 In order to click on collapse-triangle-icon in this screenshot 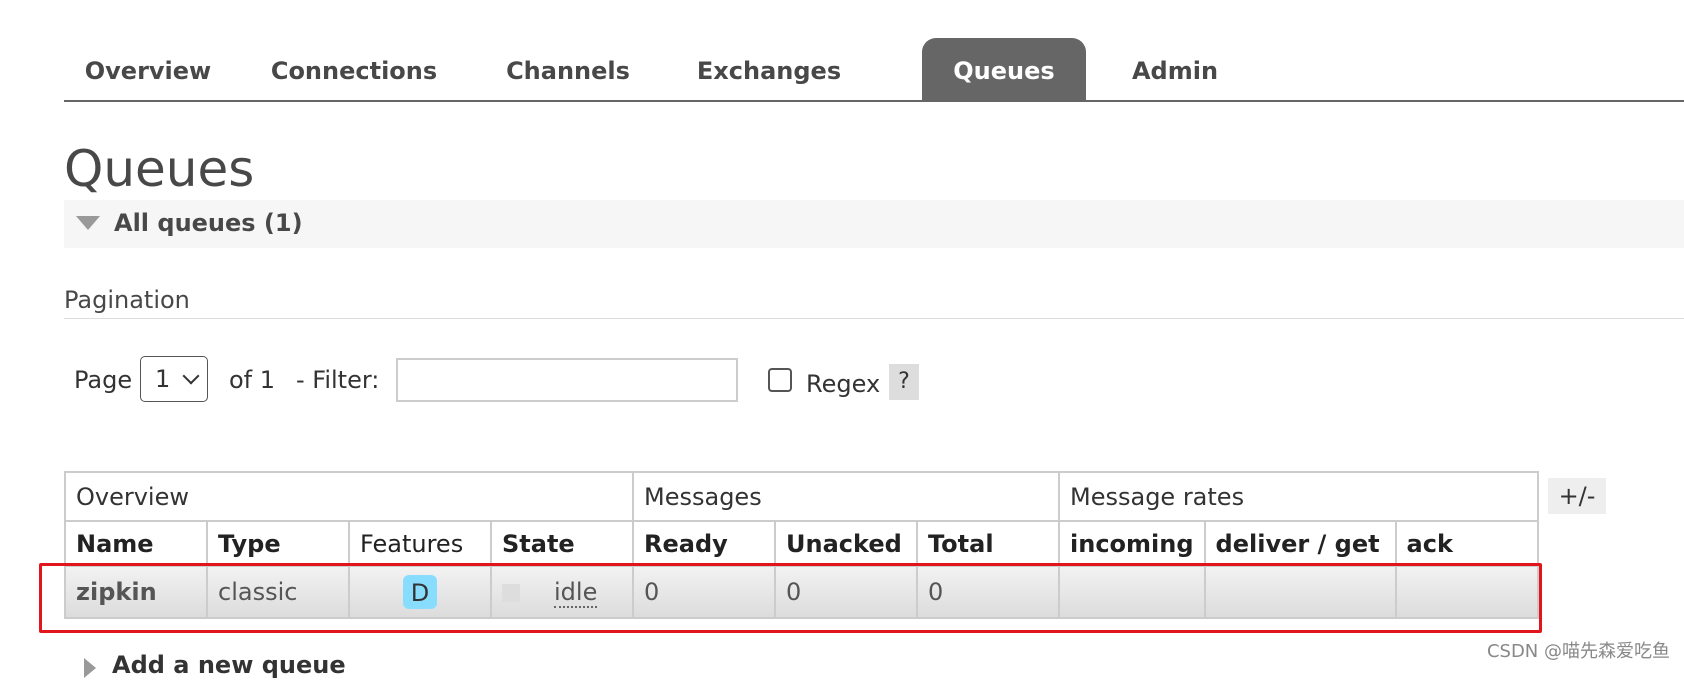, I will do `click(88, 223)`.